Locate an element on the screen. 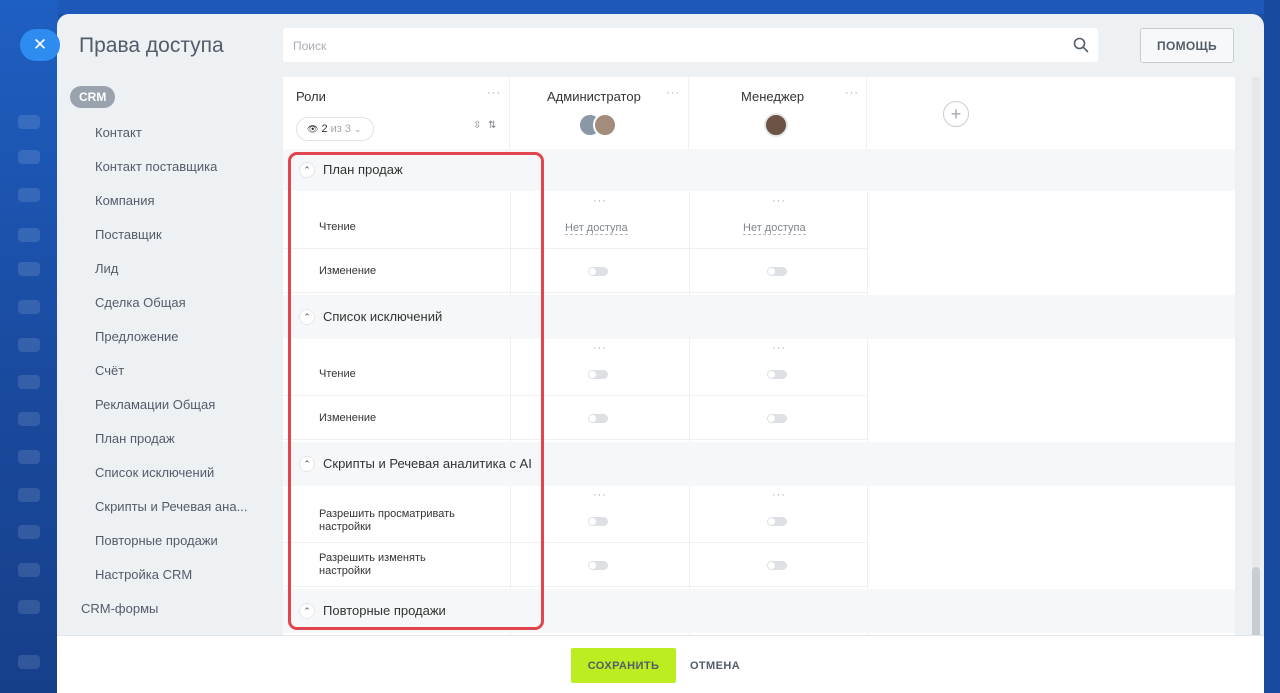  section-title: Скрипты и Речевая аналитика с AI is located at coordinates (427, 463).